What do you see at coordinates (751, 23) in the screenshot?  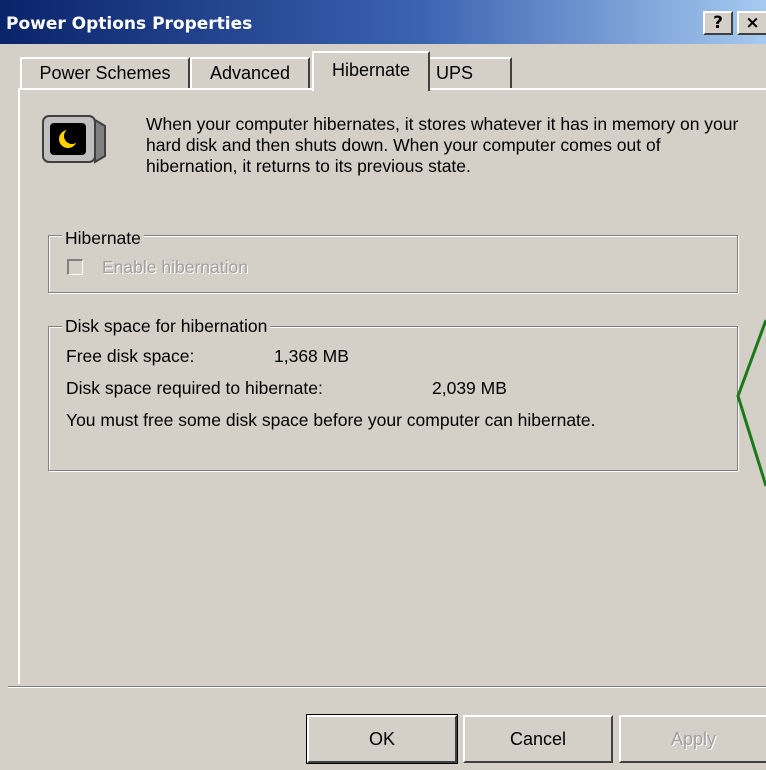 I see `close-button: ×` at bounding box center [751, 23].